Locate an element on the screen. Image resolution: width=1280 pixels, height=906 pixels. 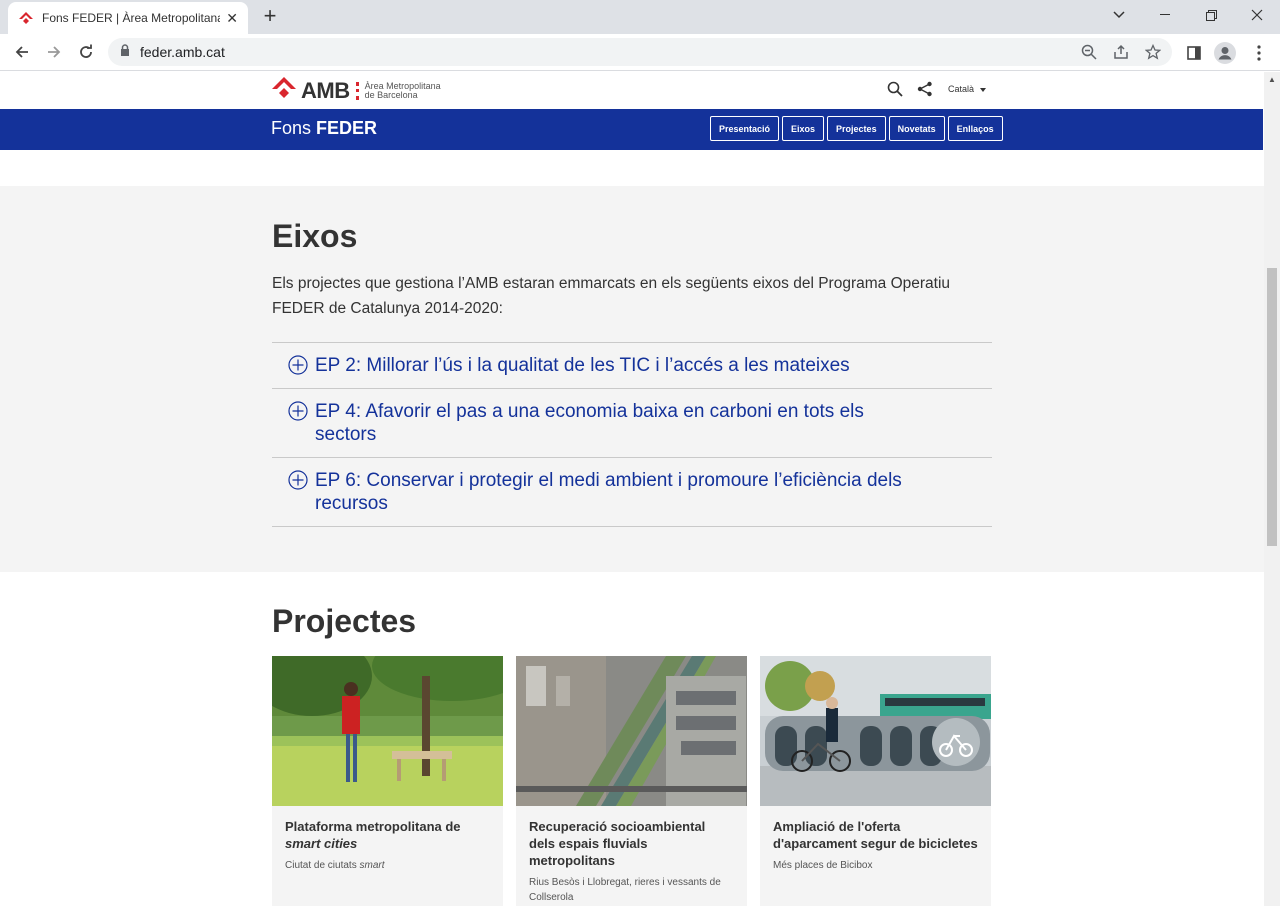
amb-favicon-icon is located at coordinates (26, 18).